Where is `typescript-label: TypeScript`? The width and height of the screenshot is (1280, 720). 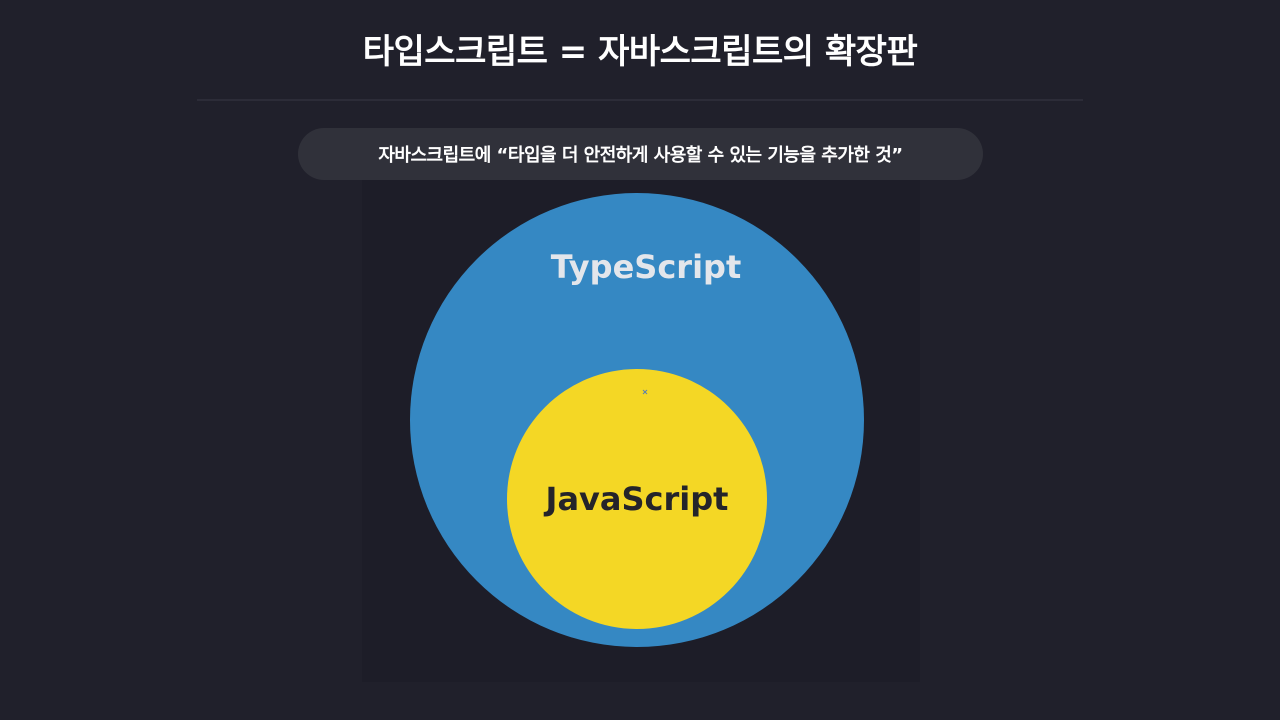 typescript-label: TypeScript is located at coordinates (646, 267).